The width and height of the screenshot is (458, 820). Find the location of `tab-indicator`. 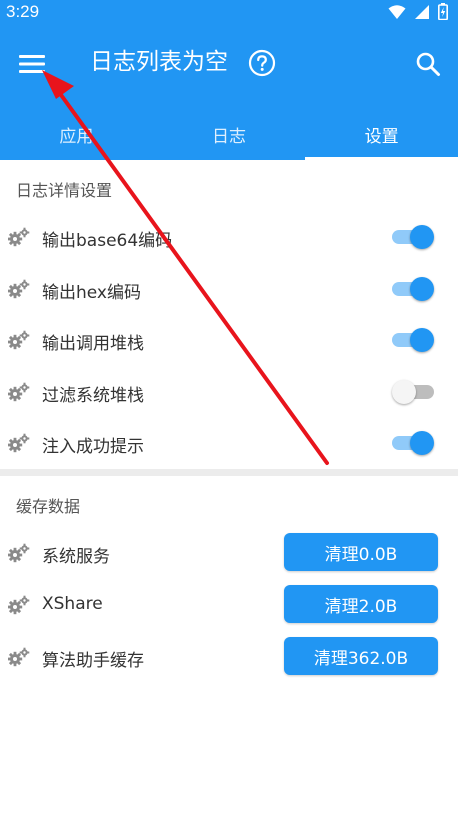

tab-indicator is located at coordinates (381, 158).